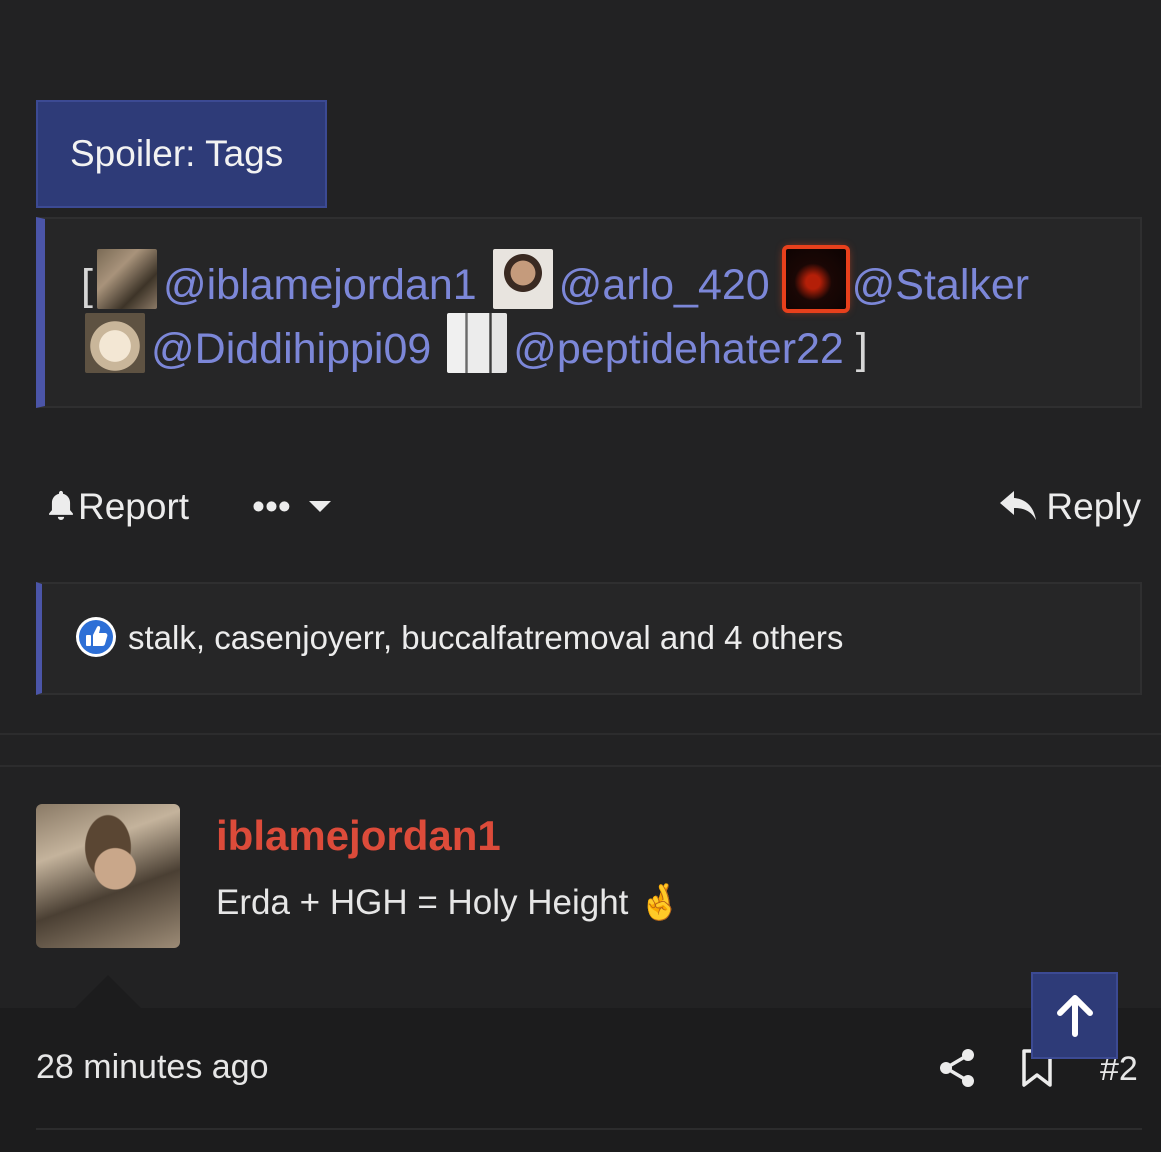 The width and height of the screenshot is (1161, 1152). What do you see at coordinates (861, 349) in the screenshot?
I see `close-bracket: ]` at bounding box center [861, 349].